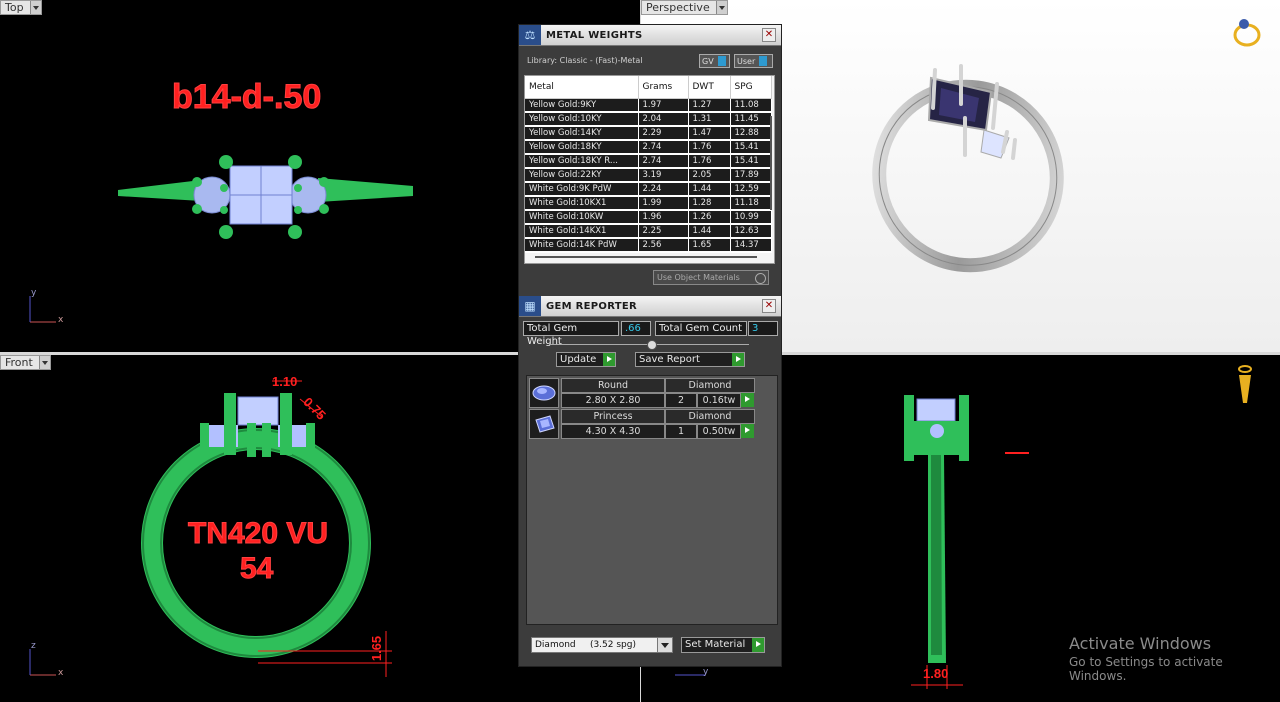  What do you see at coordinates (585, 645) in the screenshot?
I see `material-select-value: Diamond (3.52 spg)` at bounding box center [585, 645].